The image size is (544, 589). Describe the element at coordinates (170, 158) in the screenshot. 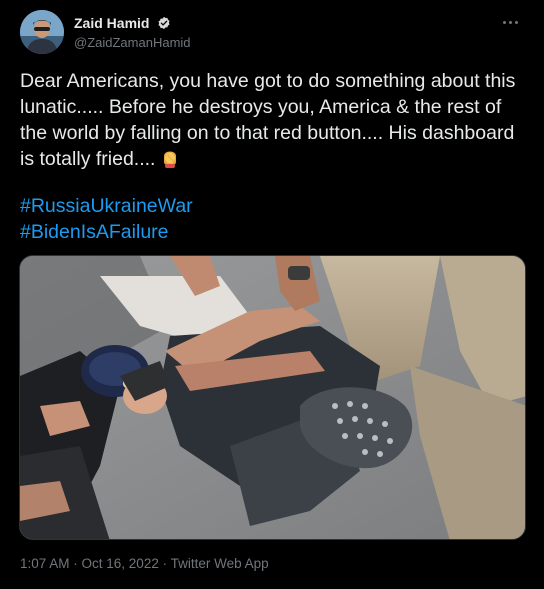

I see `woman-facepalming-emoji-icon` at that location.